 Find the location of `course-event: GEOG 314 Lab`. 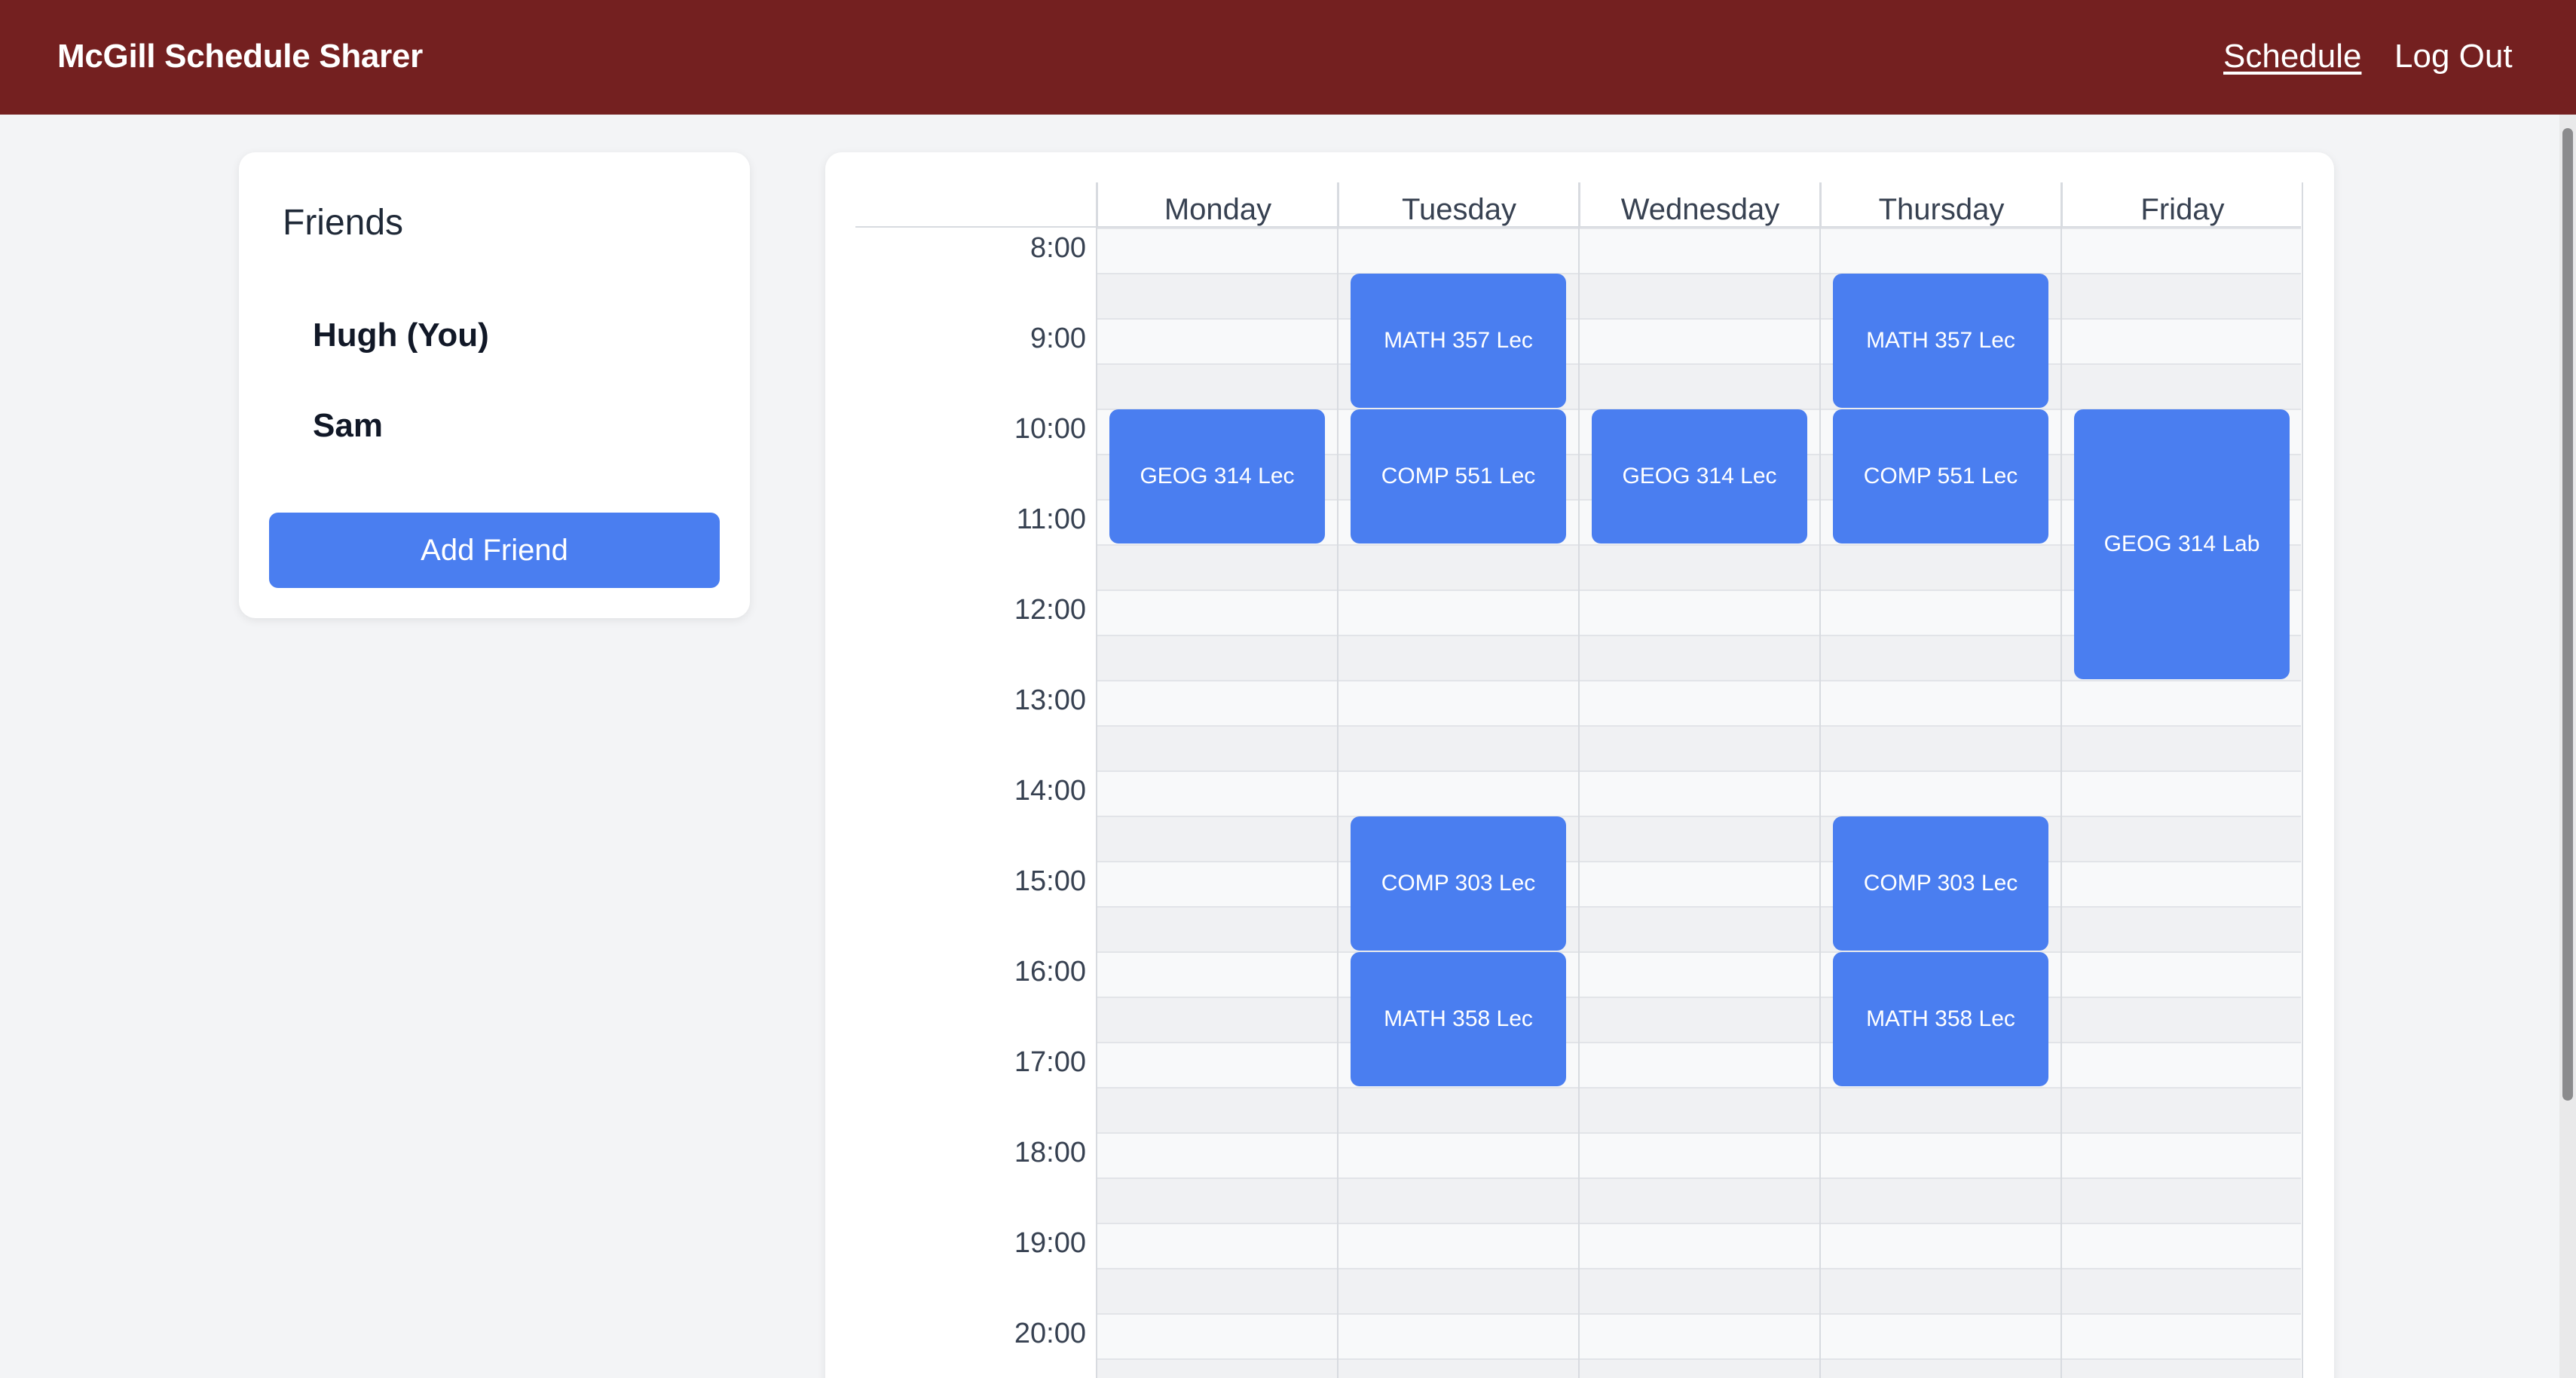

course-event: GEOG 314 Lab is located at coordinates (2182, 544).